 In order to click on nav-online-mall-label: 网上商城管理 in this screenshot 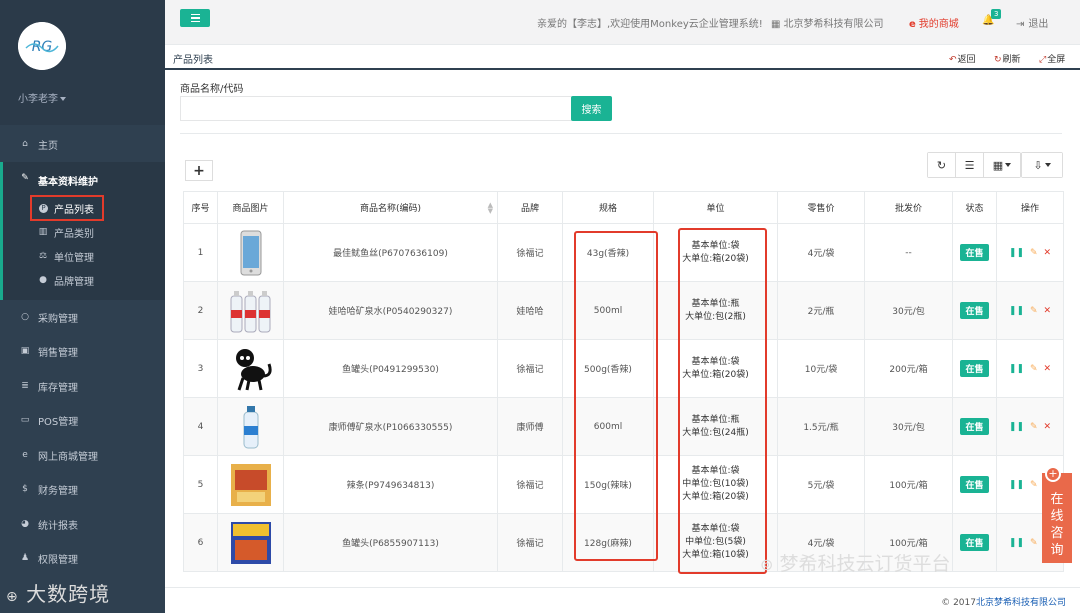, I will do `click(68, 457)`.